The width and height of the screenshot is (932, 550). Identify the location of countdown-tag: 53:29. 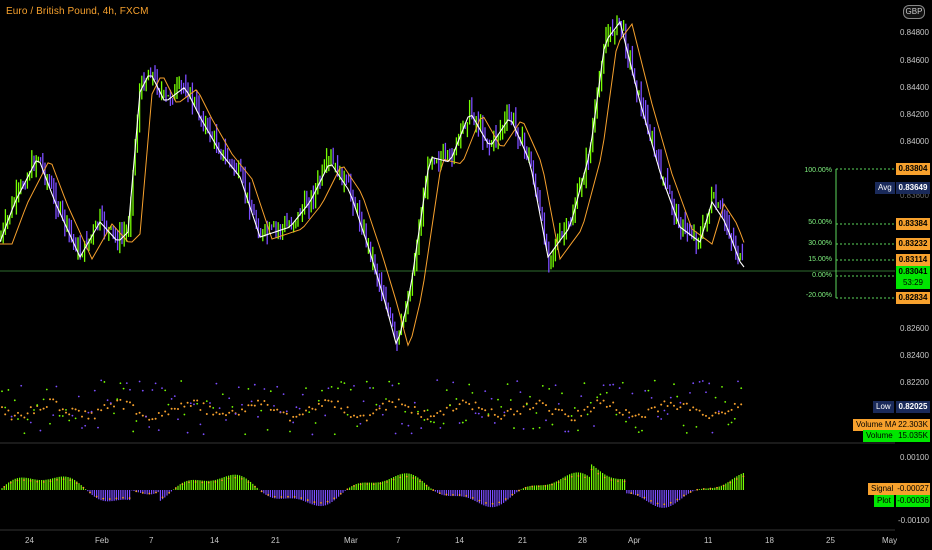
(913, 283).